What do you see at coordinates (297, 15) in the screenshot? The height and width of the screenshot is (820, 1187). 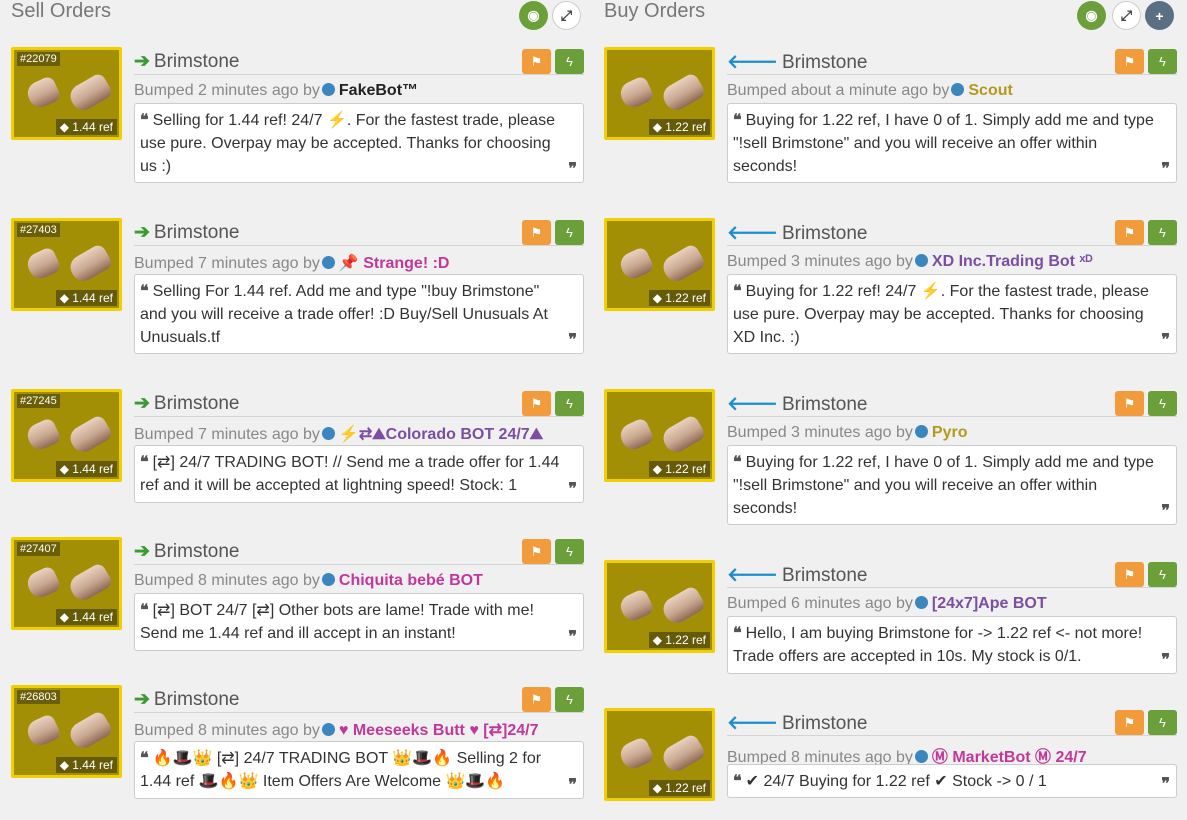 I see `sell-orders-header: Sell Orders ◉ ⤢` at bounding box center [297, 15].